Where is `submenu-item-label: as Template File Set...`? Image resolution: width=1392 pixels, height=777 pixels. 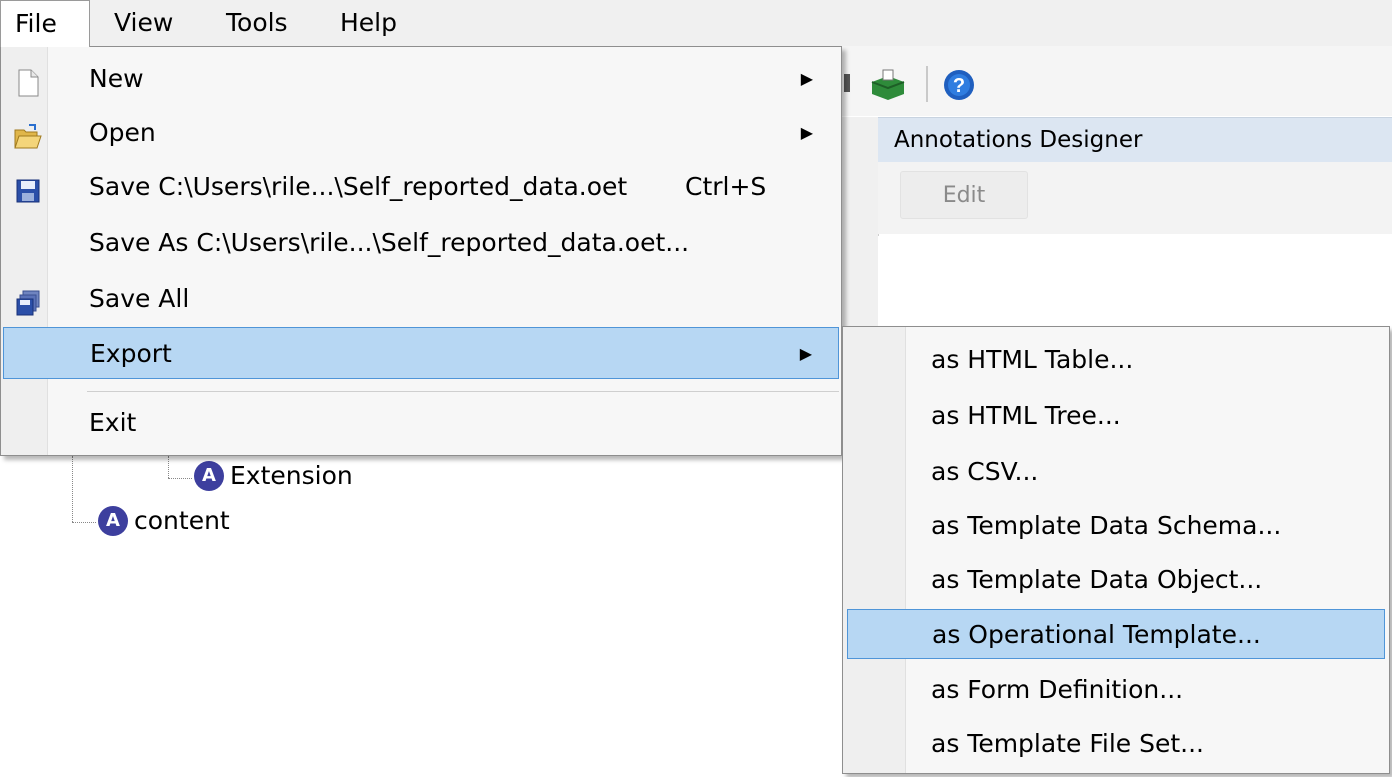
submenu-item-label: as Template File Set... is located at coordinates (1067, 743).